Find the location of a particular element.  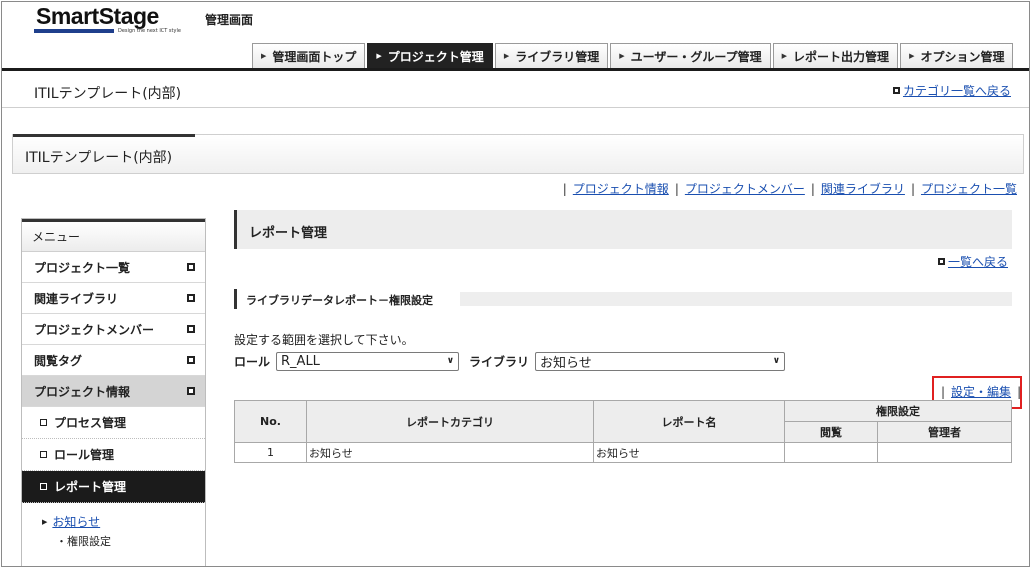

link-project-info: プロジェクト情報 is located at coordinates (621, 188).